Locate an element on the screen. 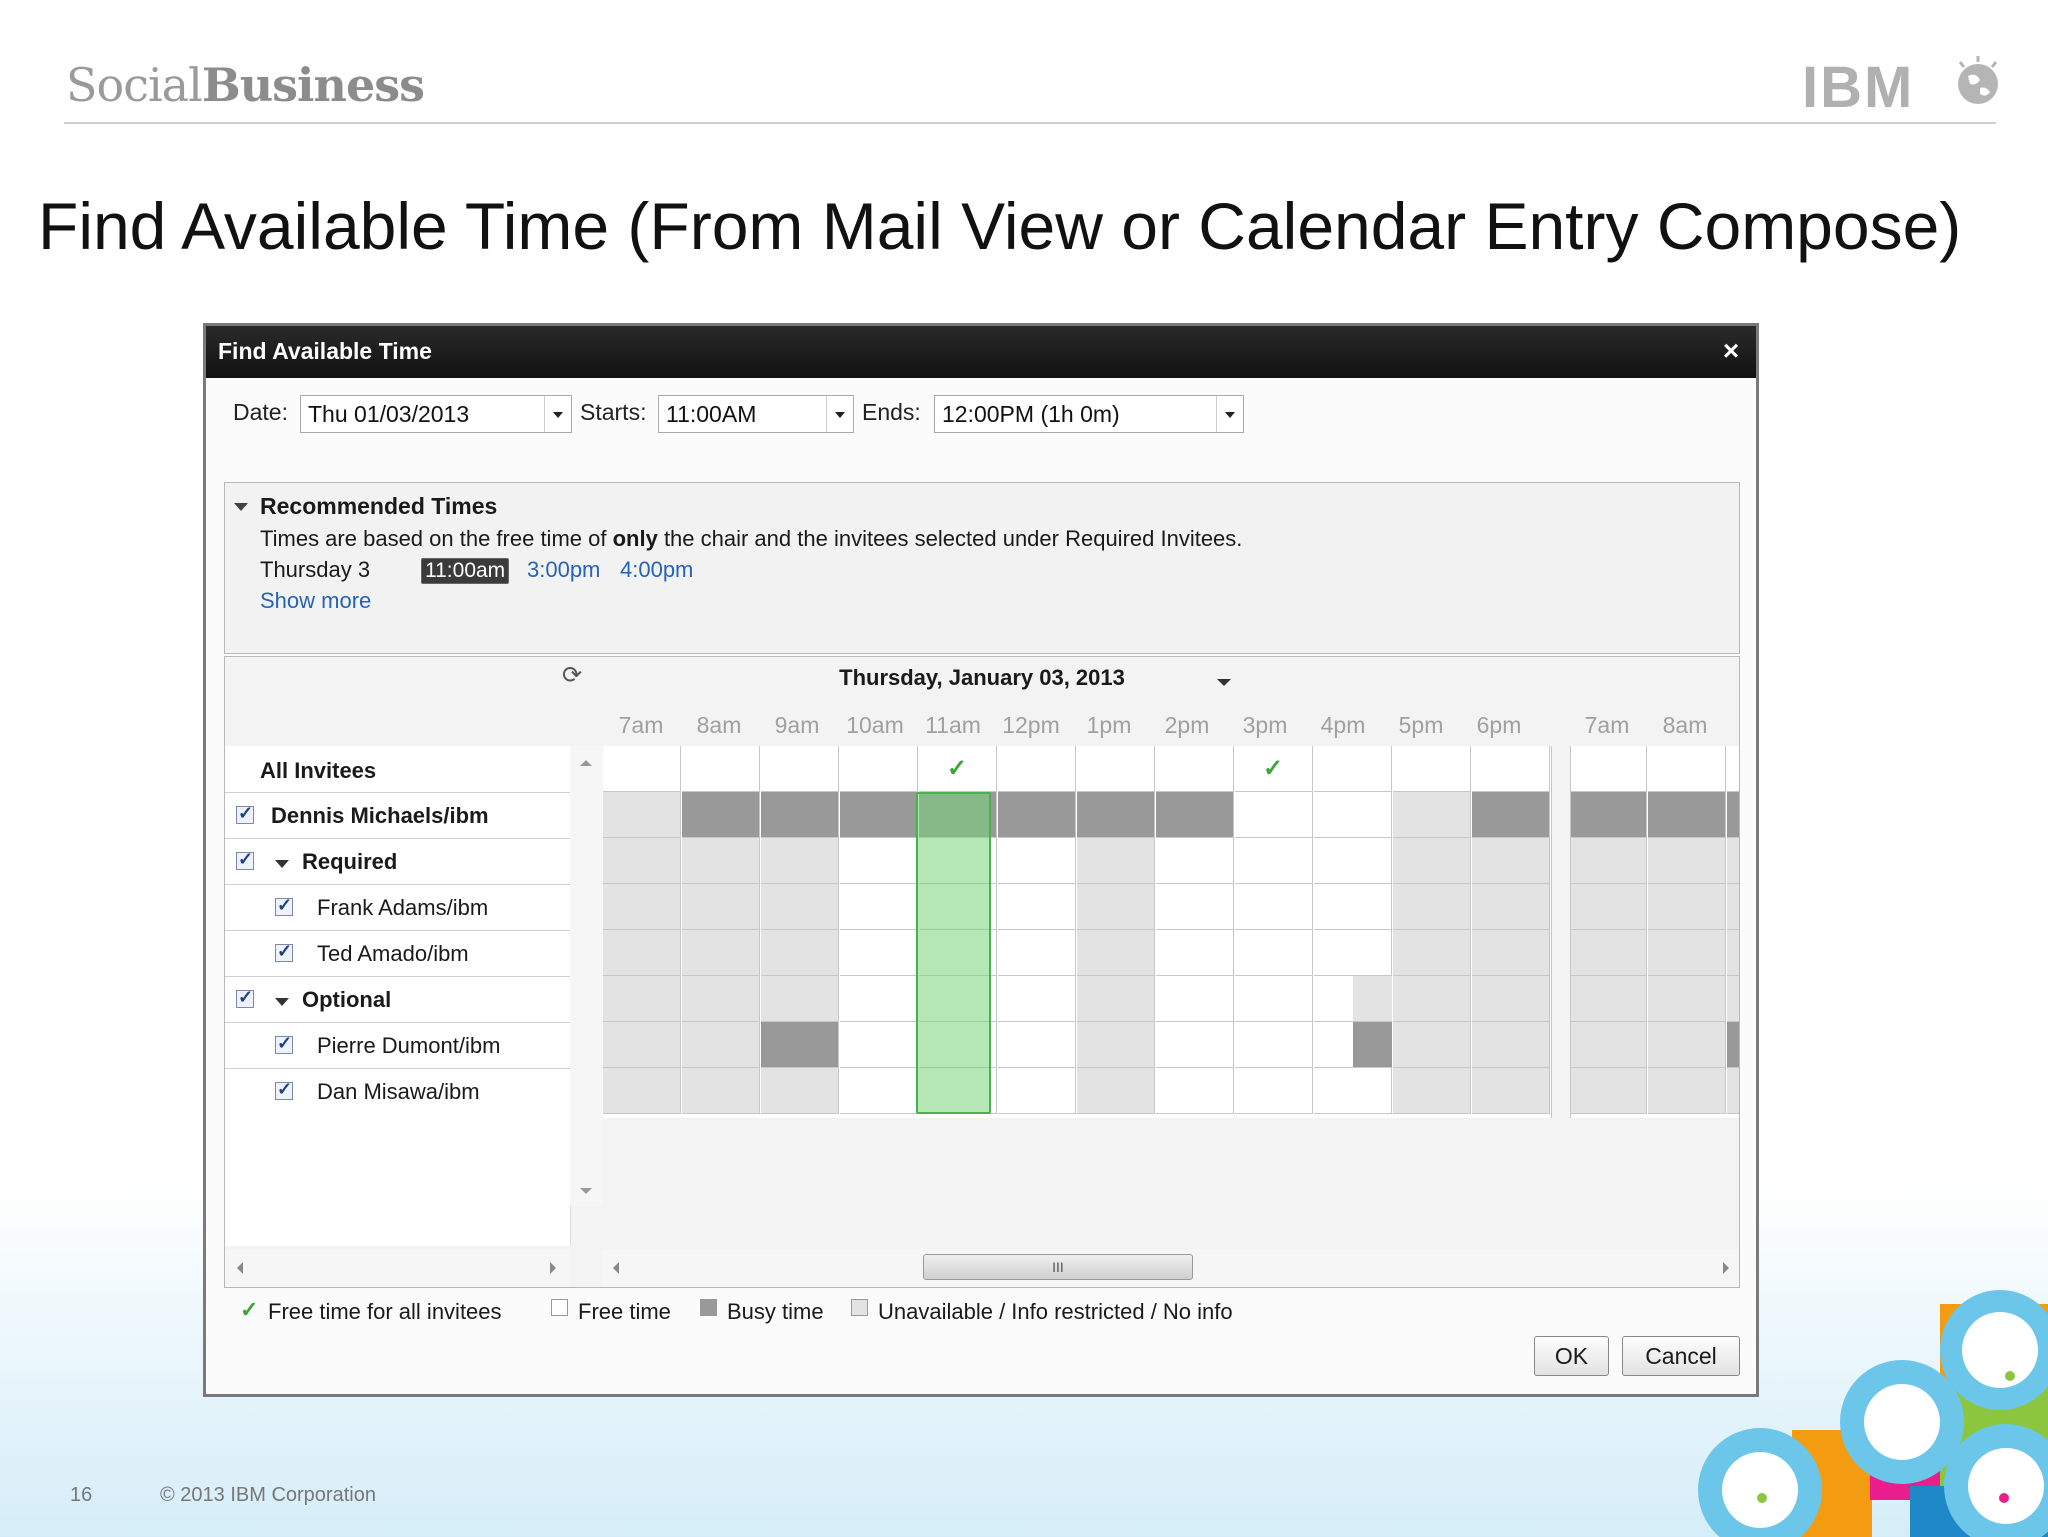 This screenshot has height=1537, width=2048. grid-date-header: Thursday, January 03, 2013 is located at coordinates (982, 678).